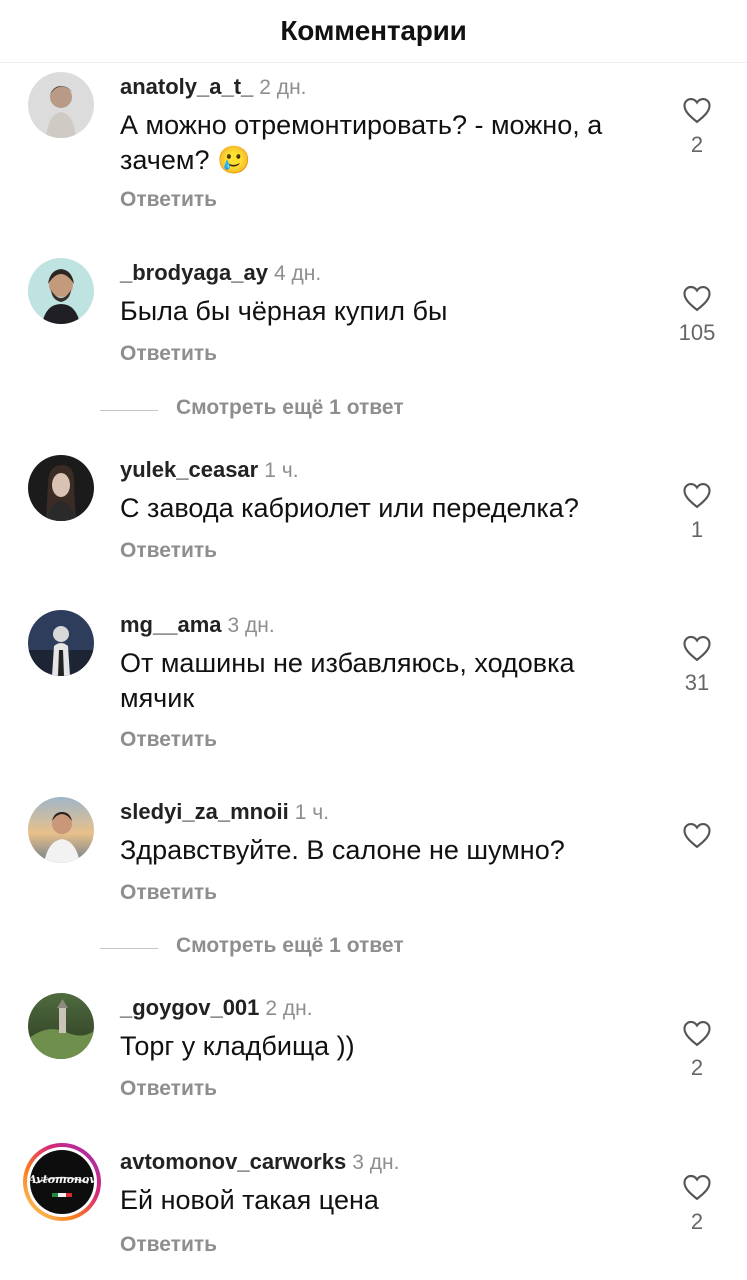 The width and height of the screenshot is (747, 1280). I want to click on username: sledyi_za_mnoii, so click(204, 811).